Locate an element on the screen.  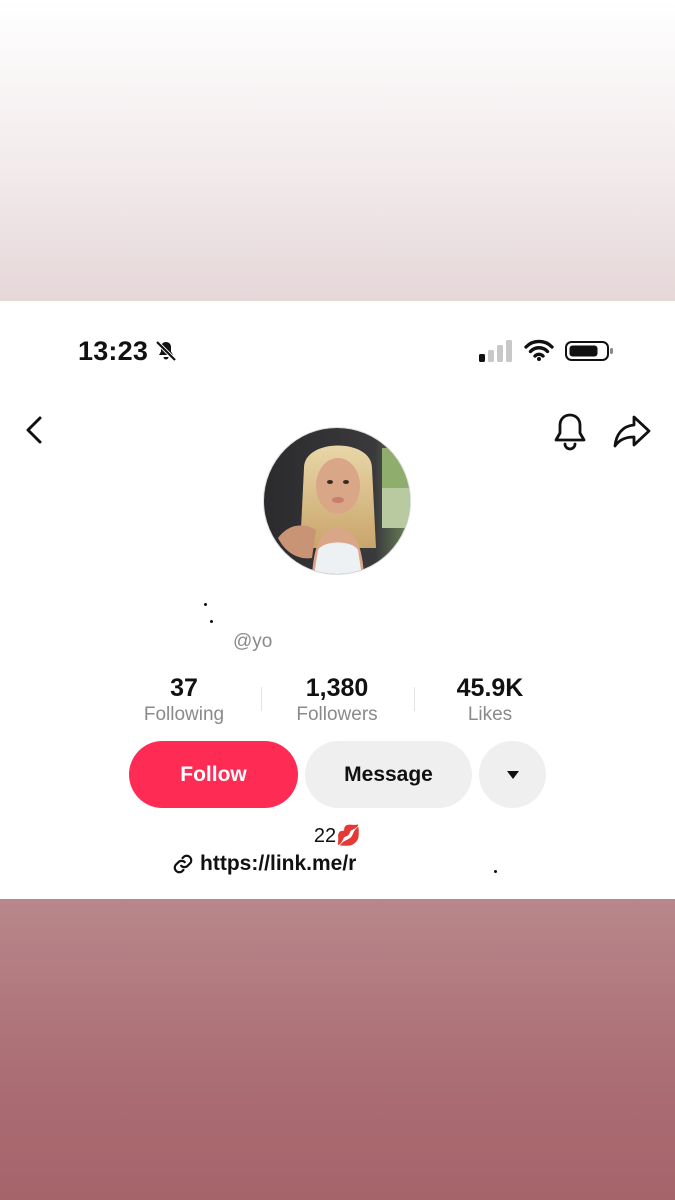
chevron-down-icon is located at coordinates (512, 774).